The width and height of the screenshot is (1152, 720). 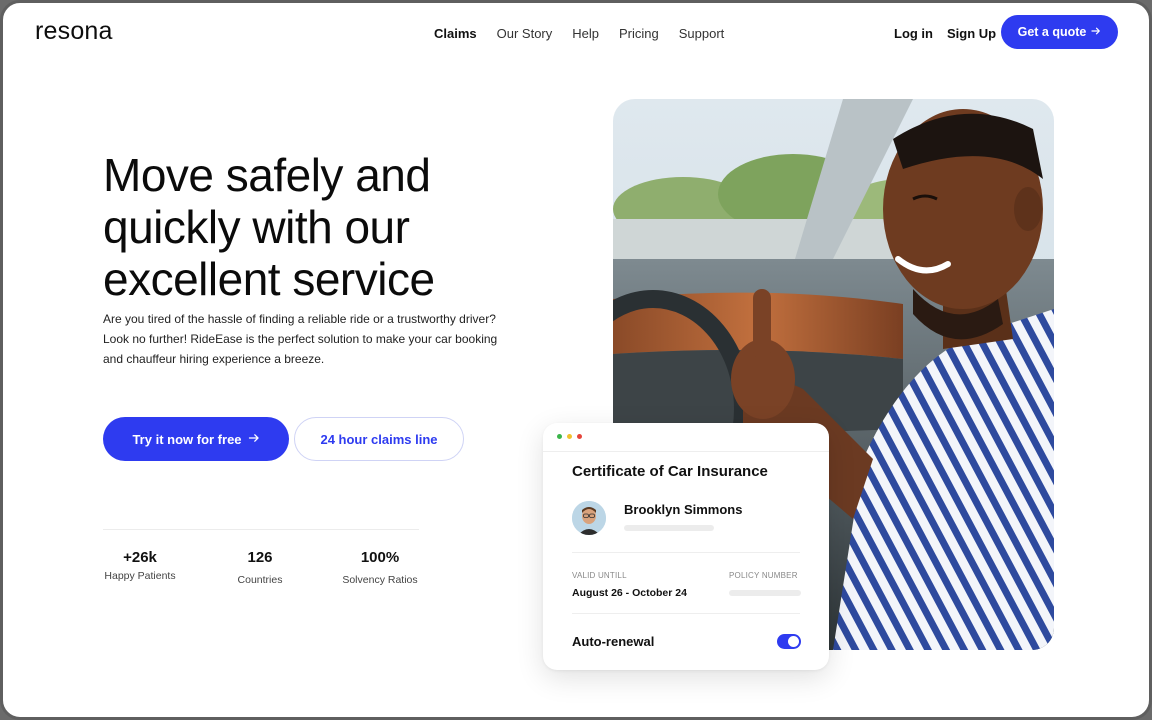 What do you see at coordinates (380, 580) in the screenshot?
I see `stat-label: Solvency Ratios` at bounding box center [380, 580].